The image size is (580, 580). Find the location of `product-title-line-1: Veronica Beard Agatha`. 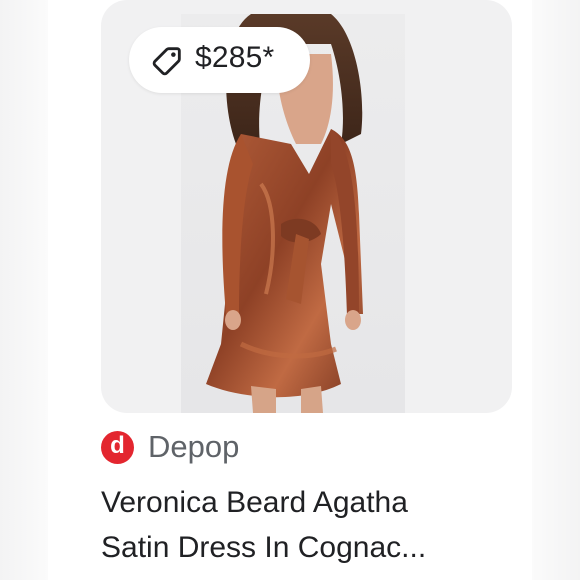

product-title-line-1: Veronica Beard Agatha is located at coordinates (254, 502).